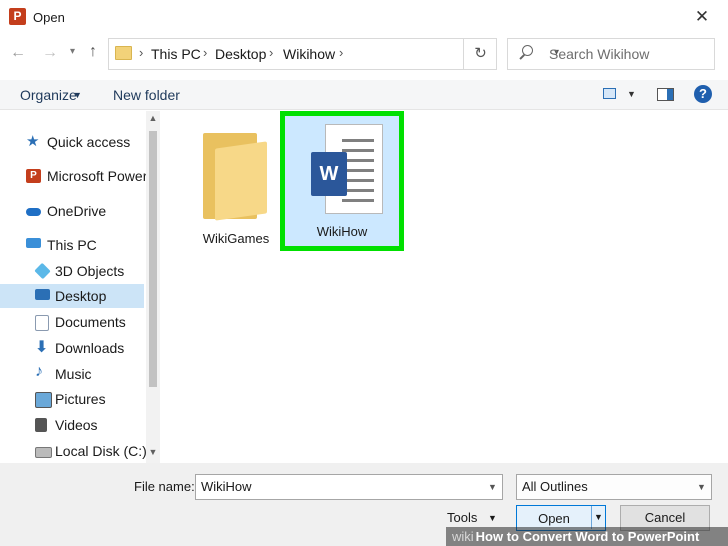 This screenshot has height=546, width=728. I want to click on breadcrumb-this-pc: This PC, so click(176, 54).